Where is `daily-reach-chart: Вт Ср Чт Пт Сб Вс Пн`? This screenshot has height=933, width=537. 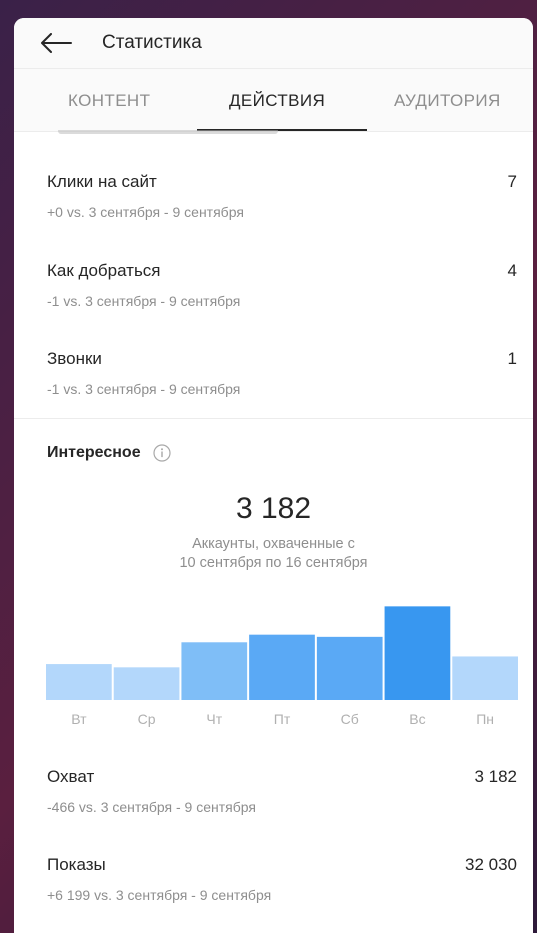 daily-reach-chart: Вт Ср Чт Пт Сб Вс Пн is located at coordinates (282, 666).